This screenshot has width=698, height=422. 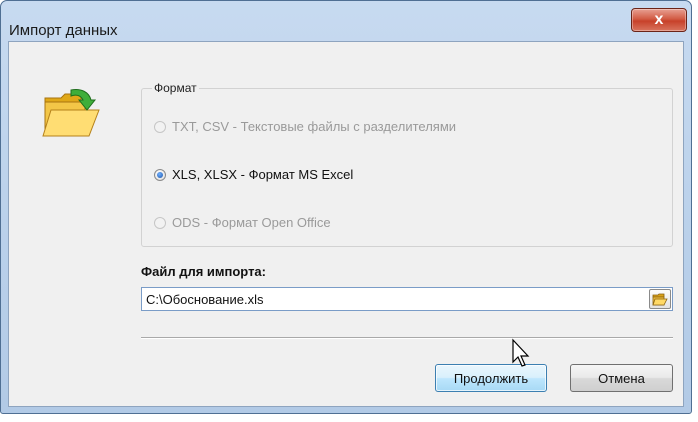 I want to click on title-bar: Импорт данных x, so click(x=346, y=20).